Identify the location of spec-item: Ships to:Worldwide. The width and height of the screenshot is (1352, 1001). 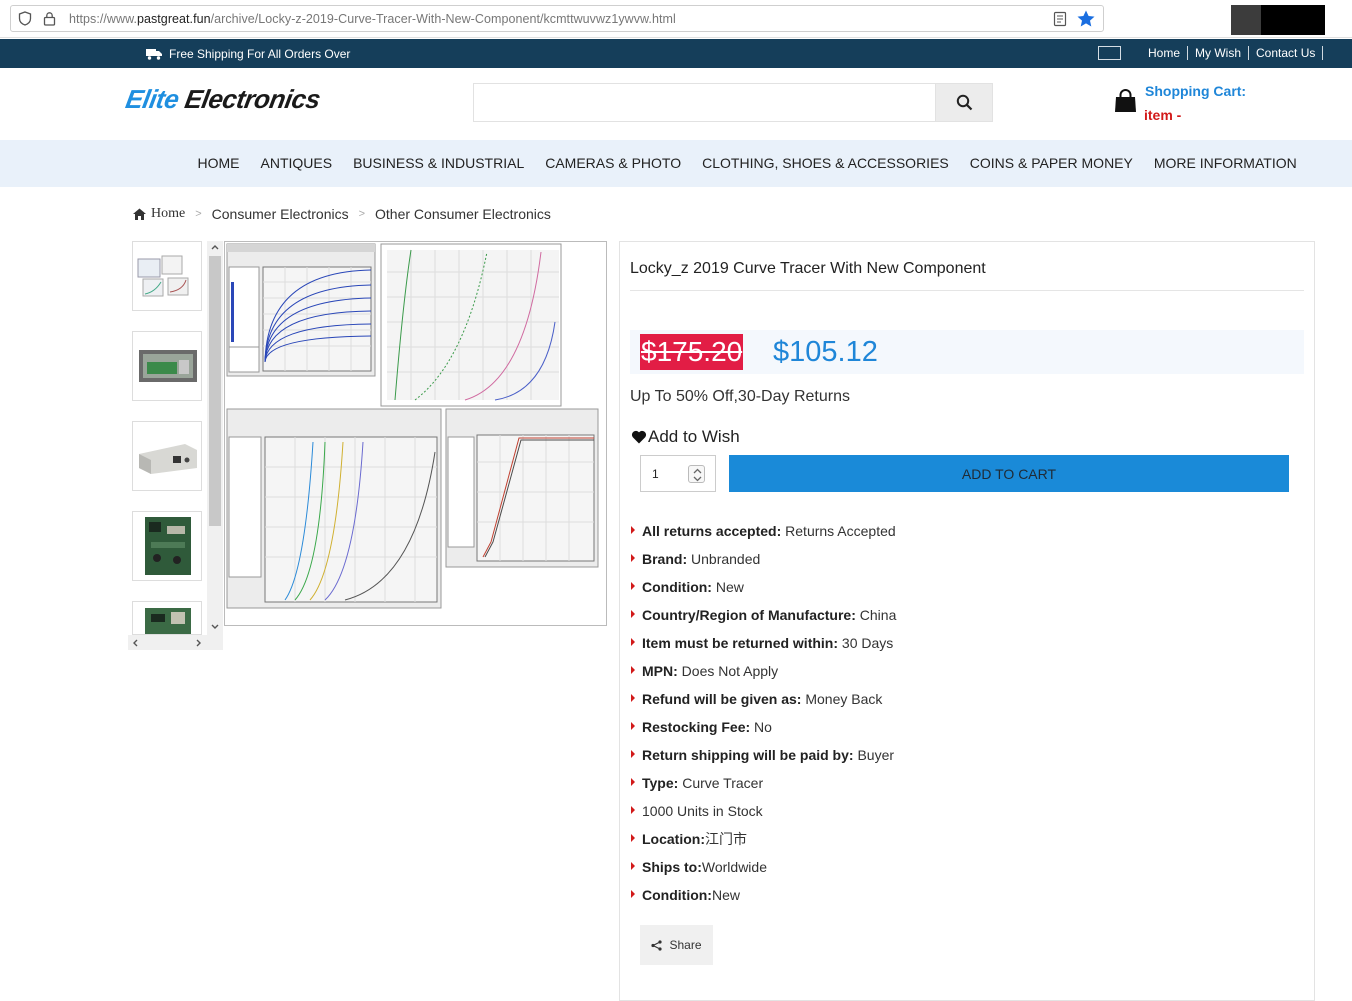
(763, 867).